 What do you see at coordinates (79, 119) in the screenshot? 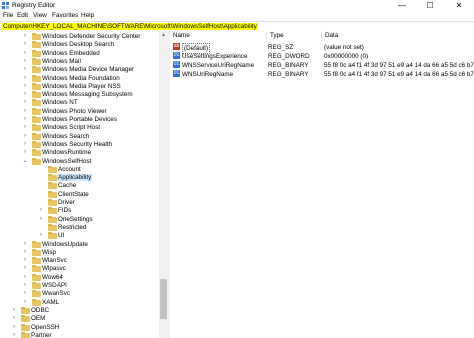
I see `tree-item-label: Windows Portable Devices` at bounding box center [79, 119].